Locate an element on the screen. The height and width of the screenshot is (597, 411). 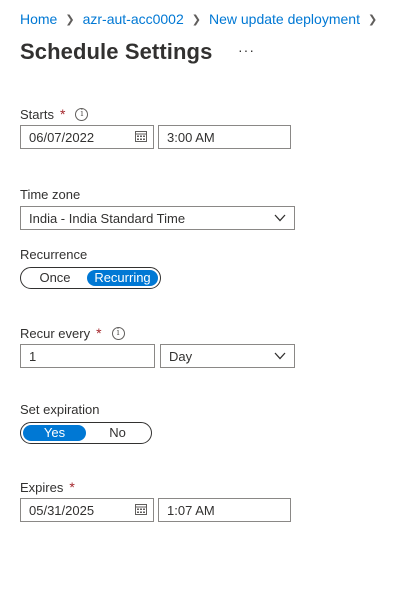
expires-label-text: Expires is located at coordinates (42, 487).